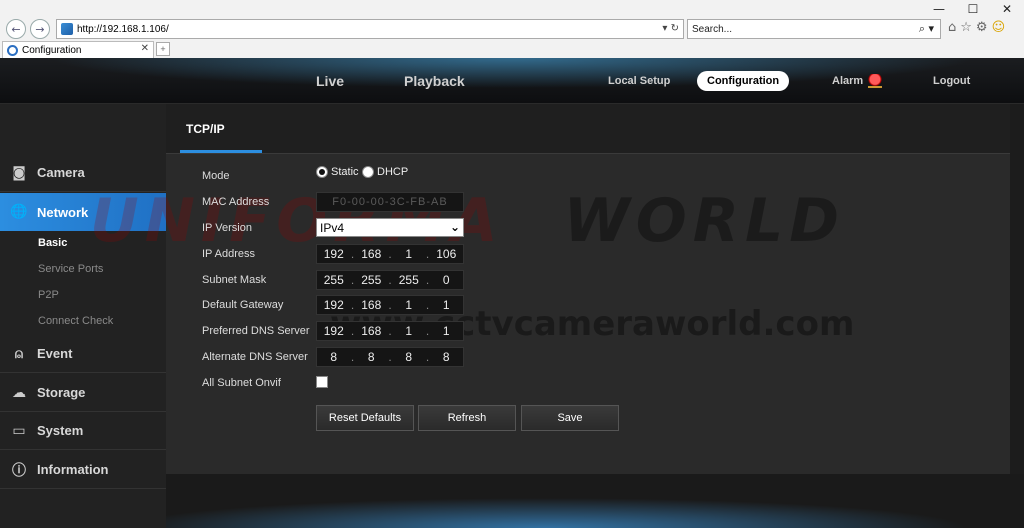 The image size is (1024, 528). What do you see at coordinates (40, 29) in the screenshot?
I see `forward-arrow-icon: →` at bounding box center [40, 29].